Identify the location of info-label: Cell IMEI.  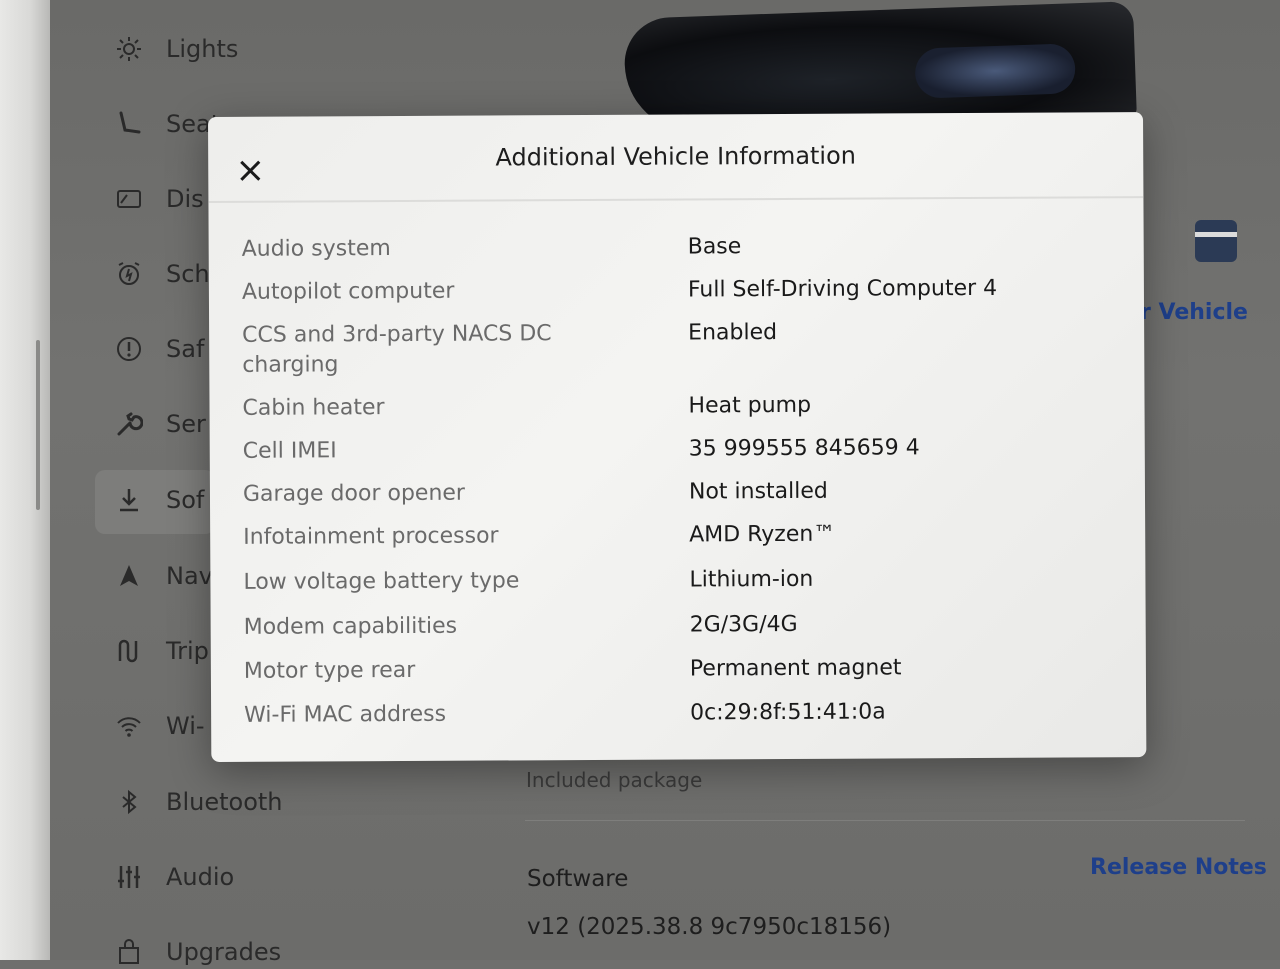
(289, 451).